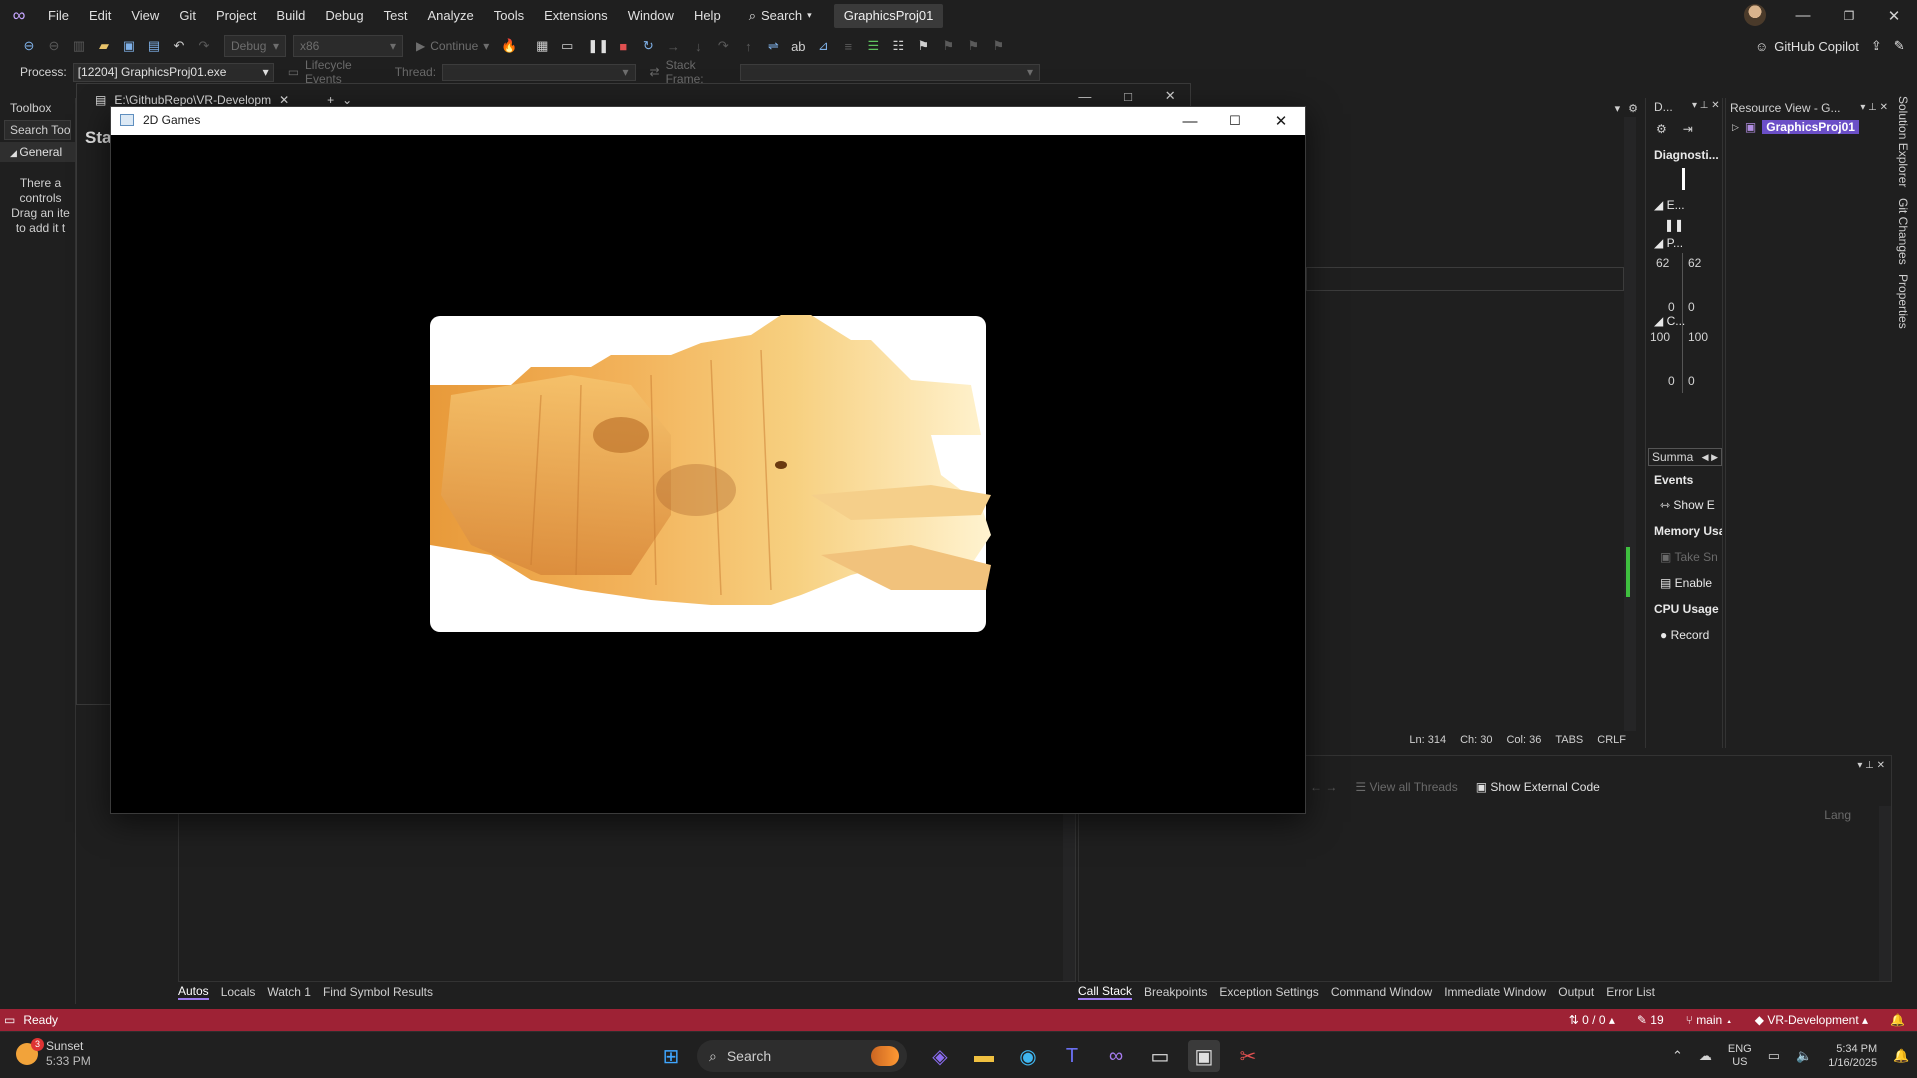 The height and width of the screenshot is (1078, 1917). What do you see at coordinates (1116, 1056) in the screenshot?
I see `visual-studio-app-icon: ∞` at bounding box center [1116, 1056].